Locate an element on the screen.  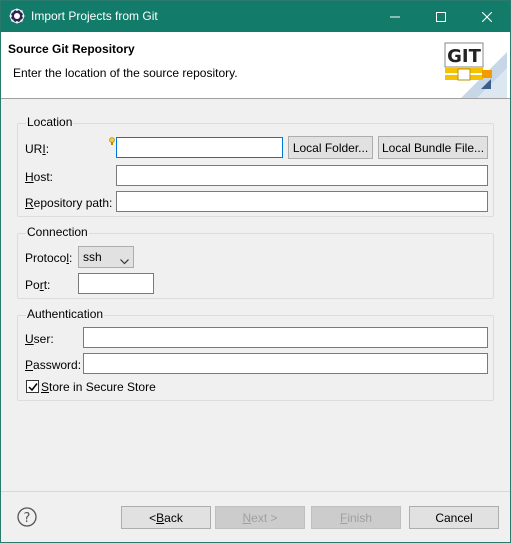
footer-separator is located at coordinates (255, 491).